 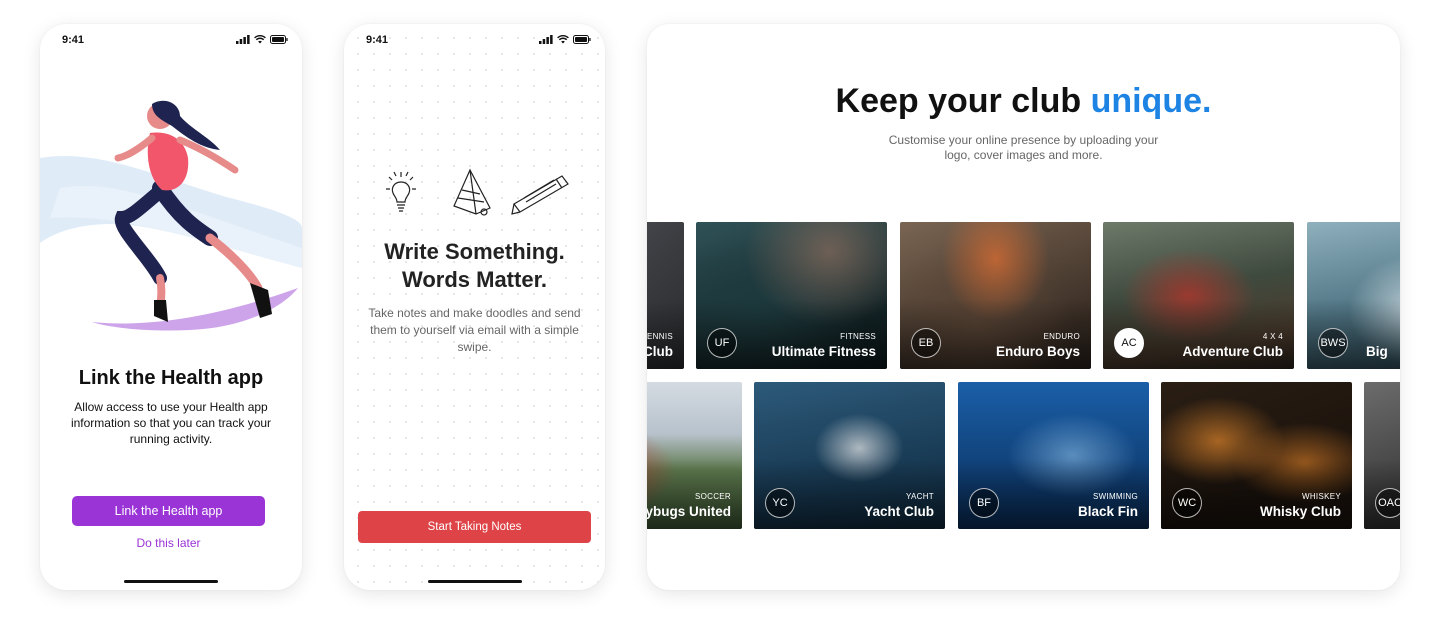 What do you see at coordinates (474, 266) in the screenshot?
I see `page-title: Write Something. Words Matter.` at bounding box center [474, 266].